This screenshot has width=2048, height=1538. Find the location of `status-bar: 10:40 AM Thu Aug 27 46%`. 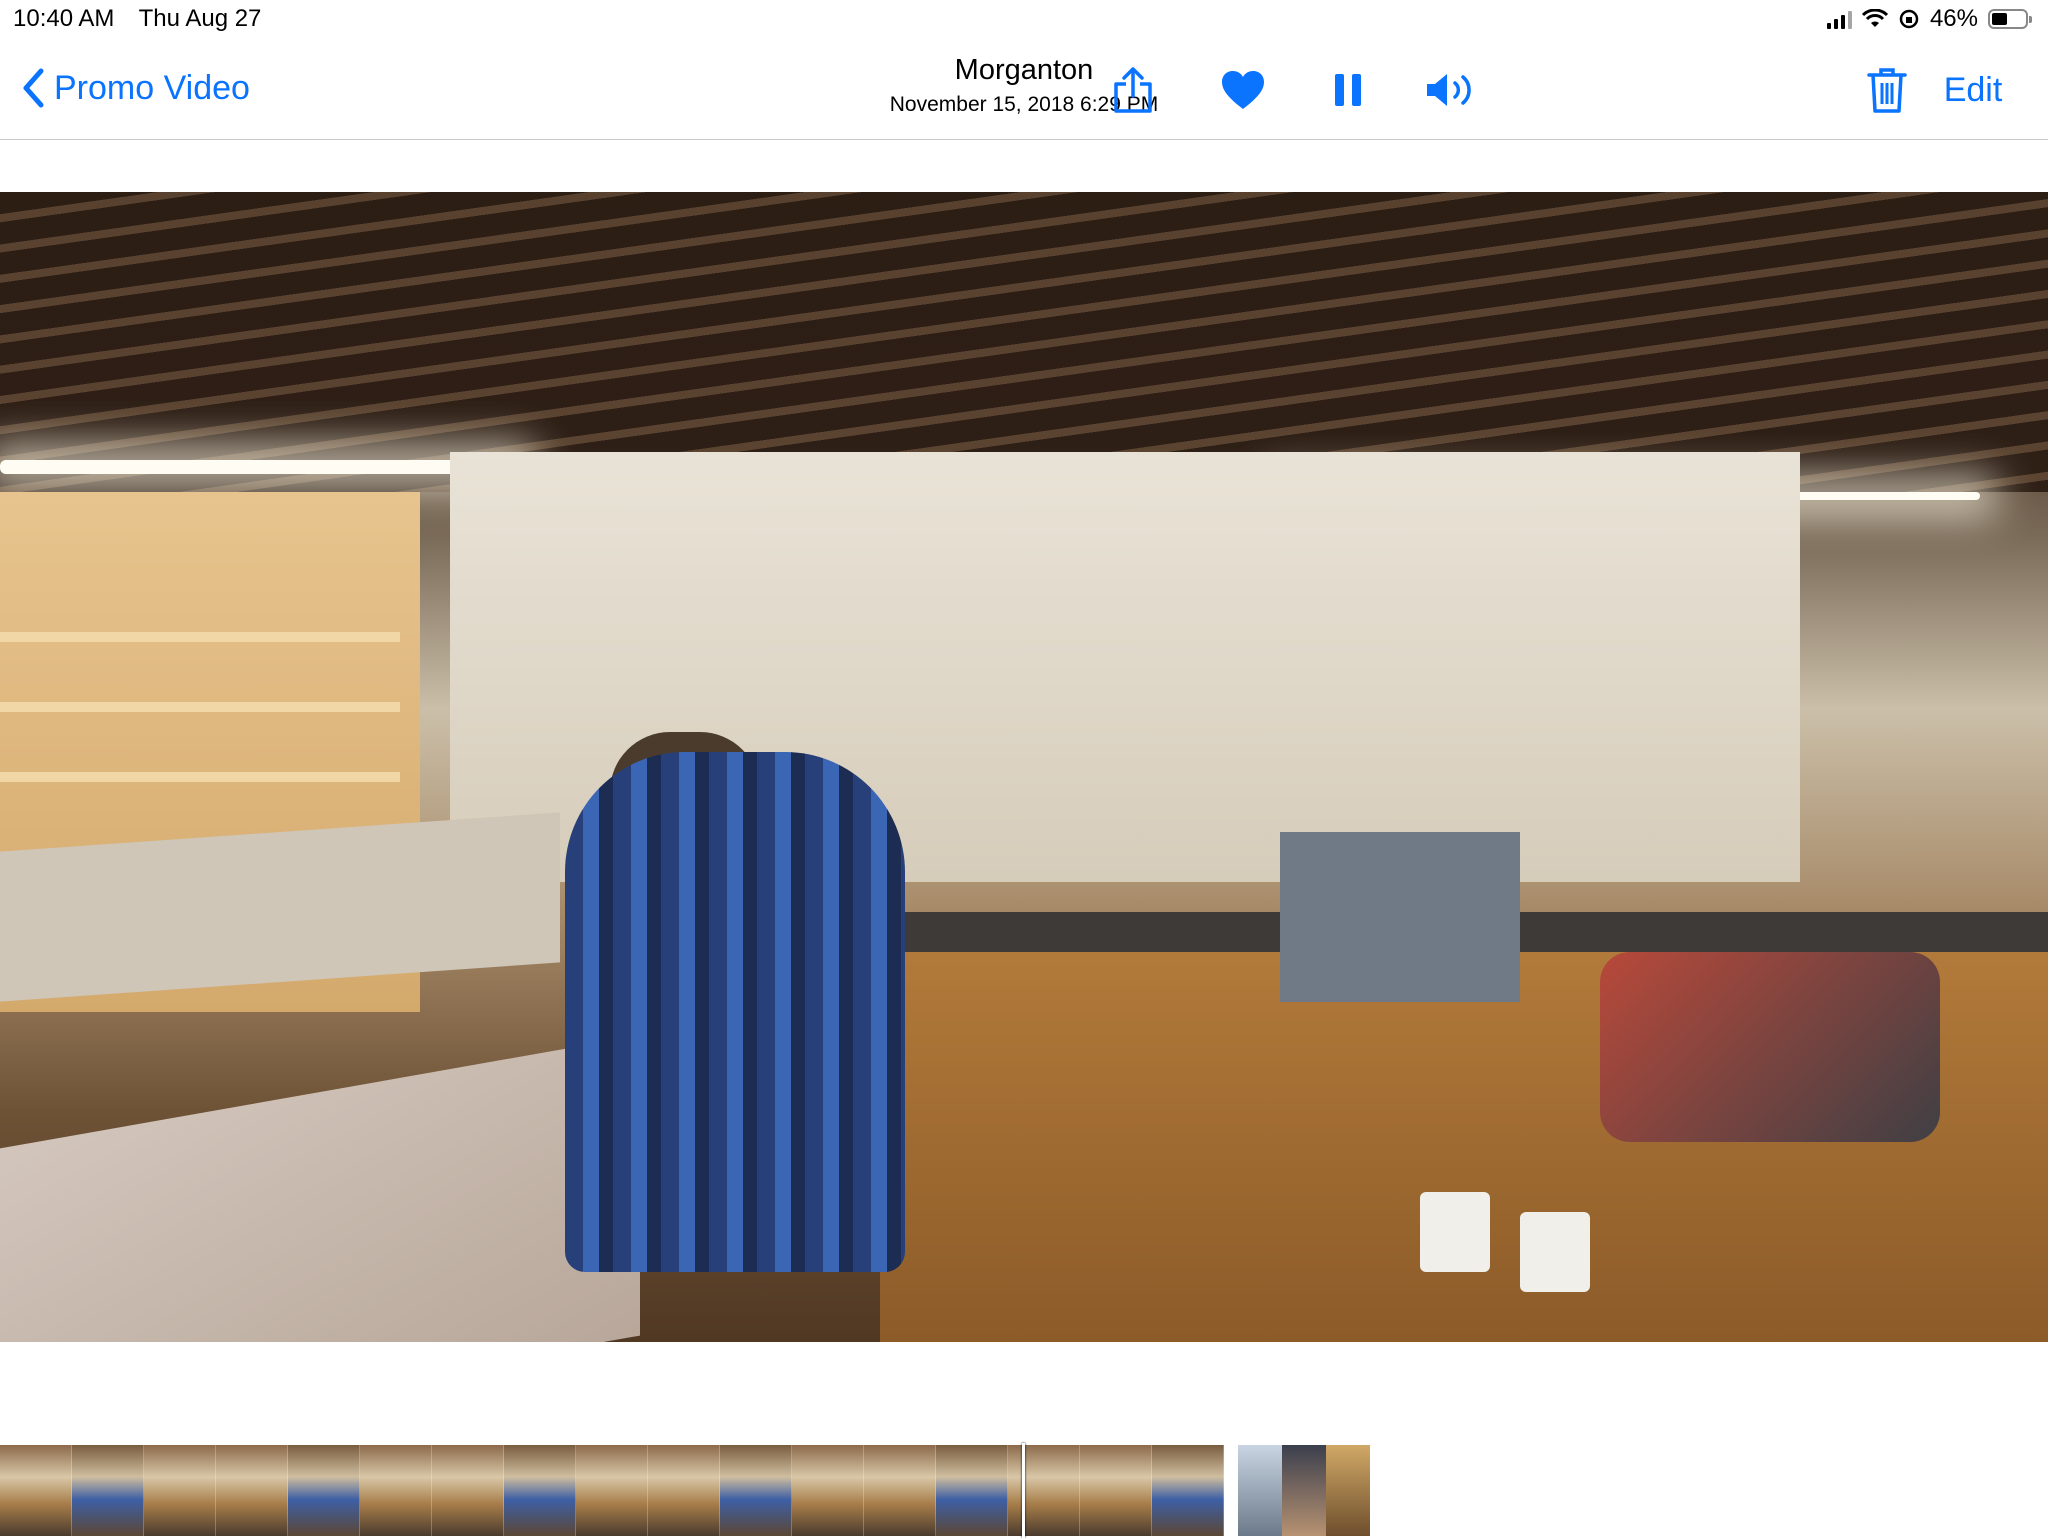

status-bar: 10:40 AM Thu Aug 27 46% is located at coordinates (1024, 20).